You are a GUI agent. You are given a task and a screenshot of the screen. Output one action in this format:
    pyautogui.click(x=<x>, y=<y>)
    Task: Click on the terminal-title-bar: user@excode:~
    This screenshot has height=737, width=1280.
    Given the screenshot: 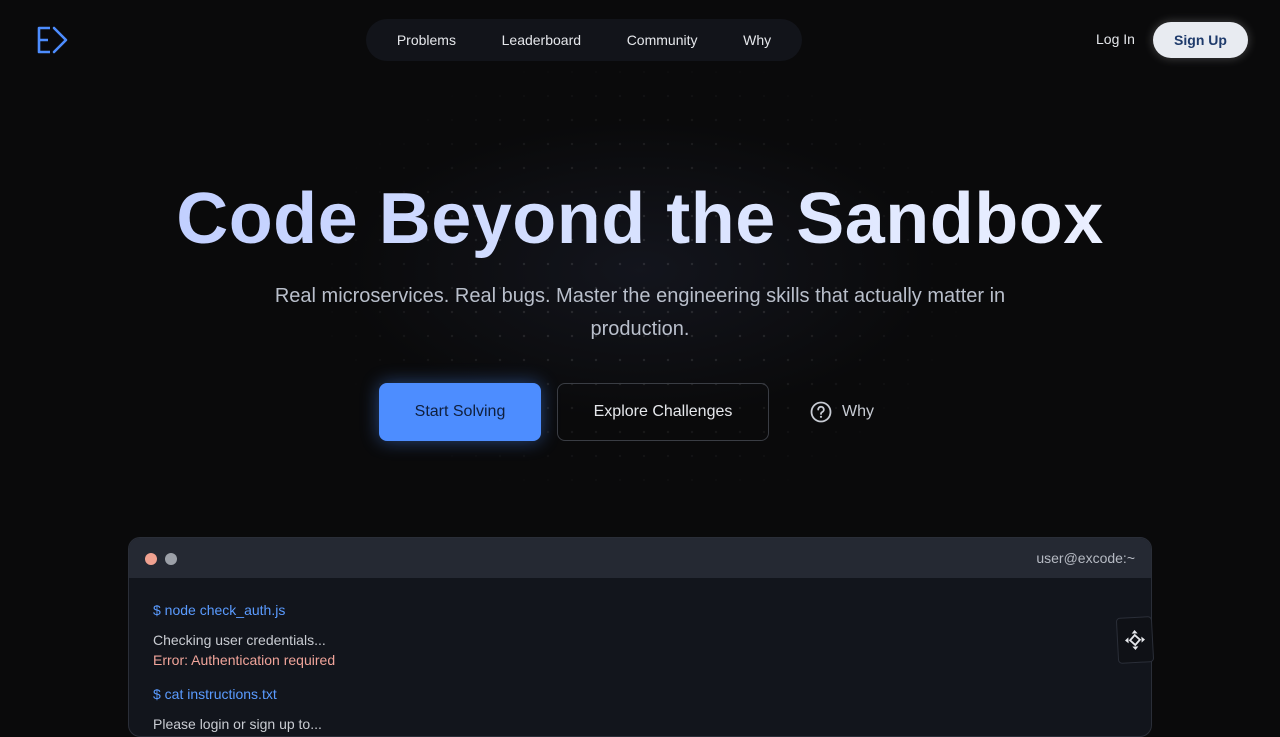 What is the action you would take?
    pyautogui.click(x=640, y=558)
    